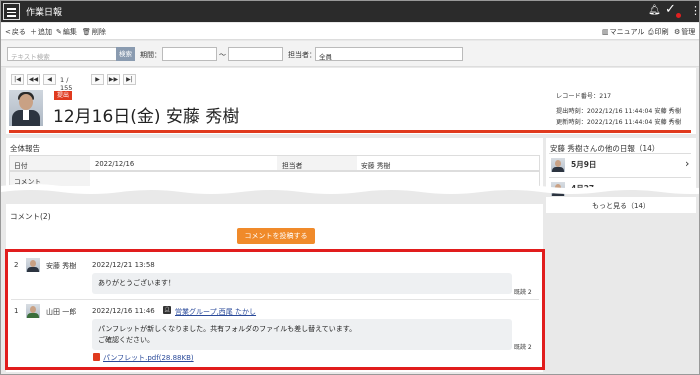 Image resolution: width=700 pixels, height=375 pixels. What do you see at coordinates (25, 148) in the screenshot?
I see `overall-report-title: 全体報告` at bounding box center [25, 148].